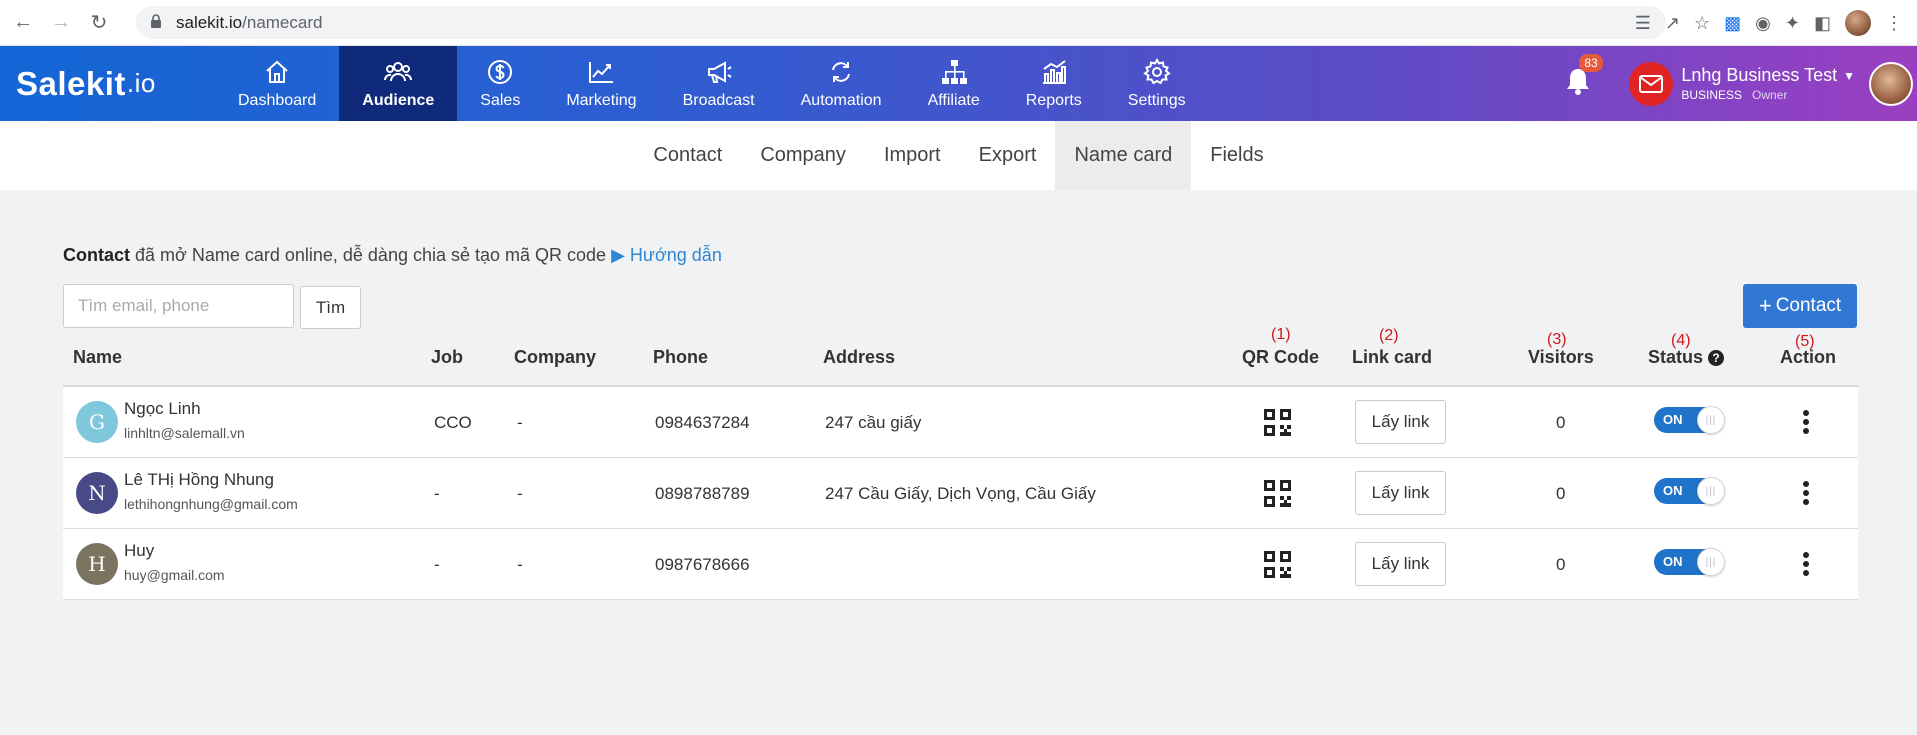 The height and width of the screenshot is (735, 1917). Describe the element at coordinates (447, 357) in the screenshot. I see `header-job: Job` at that location.